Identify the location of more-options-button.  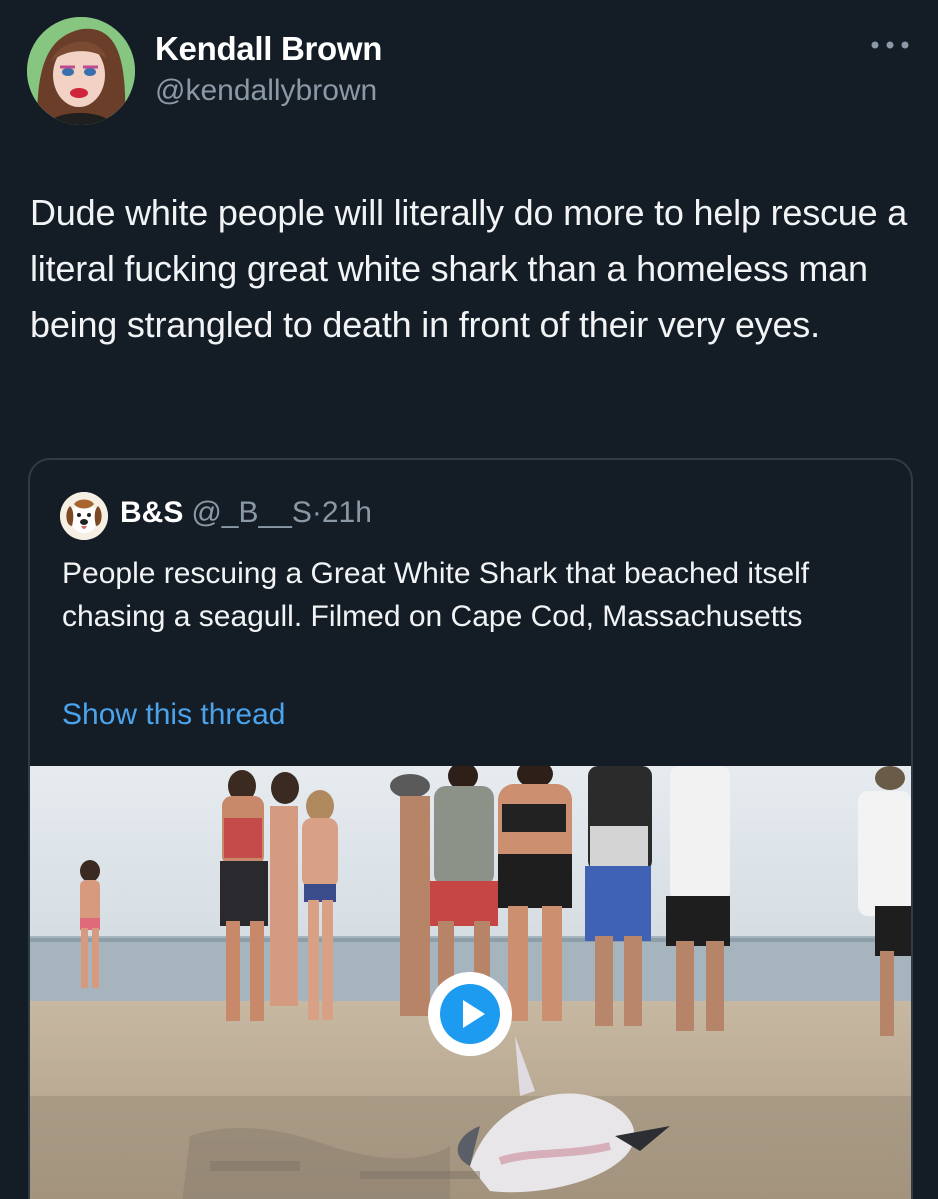
(890, 45).